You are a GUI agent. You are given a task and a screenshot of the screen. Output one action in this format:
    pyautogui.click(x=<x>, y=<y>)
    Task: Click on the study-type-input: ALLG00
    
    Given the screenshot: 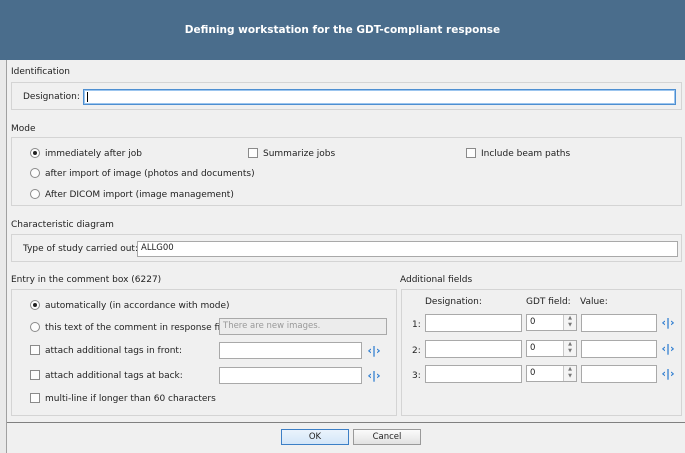 What is the action you would take?
    pyautogui.click(x=407, y=249)
    